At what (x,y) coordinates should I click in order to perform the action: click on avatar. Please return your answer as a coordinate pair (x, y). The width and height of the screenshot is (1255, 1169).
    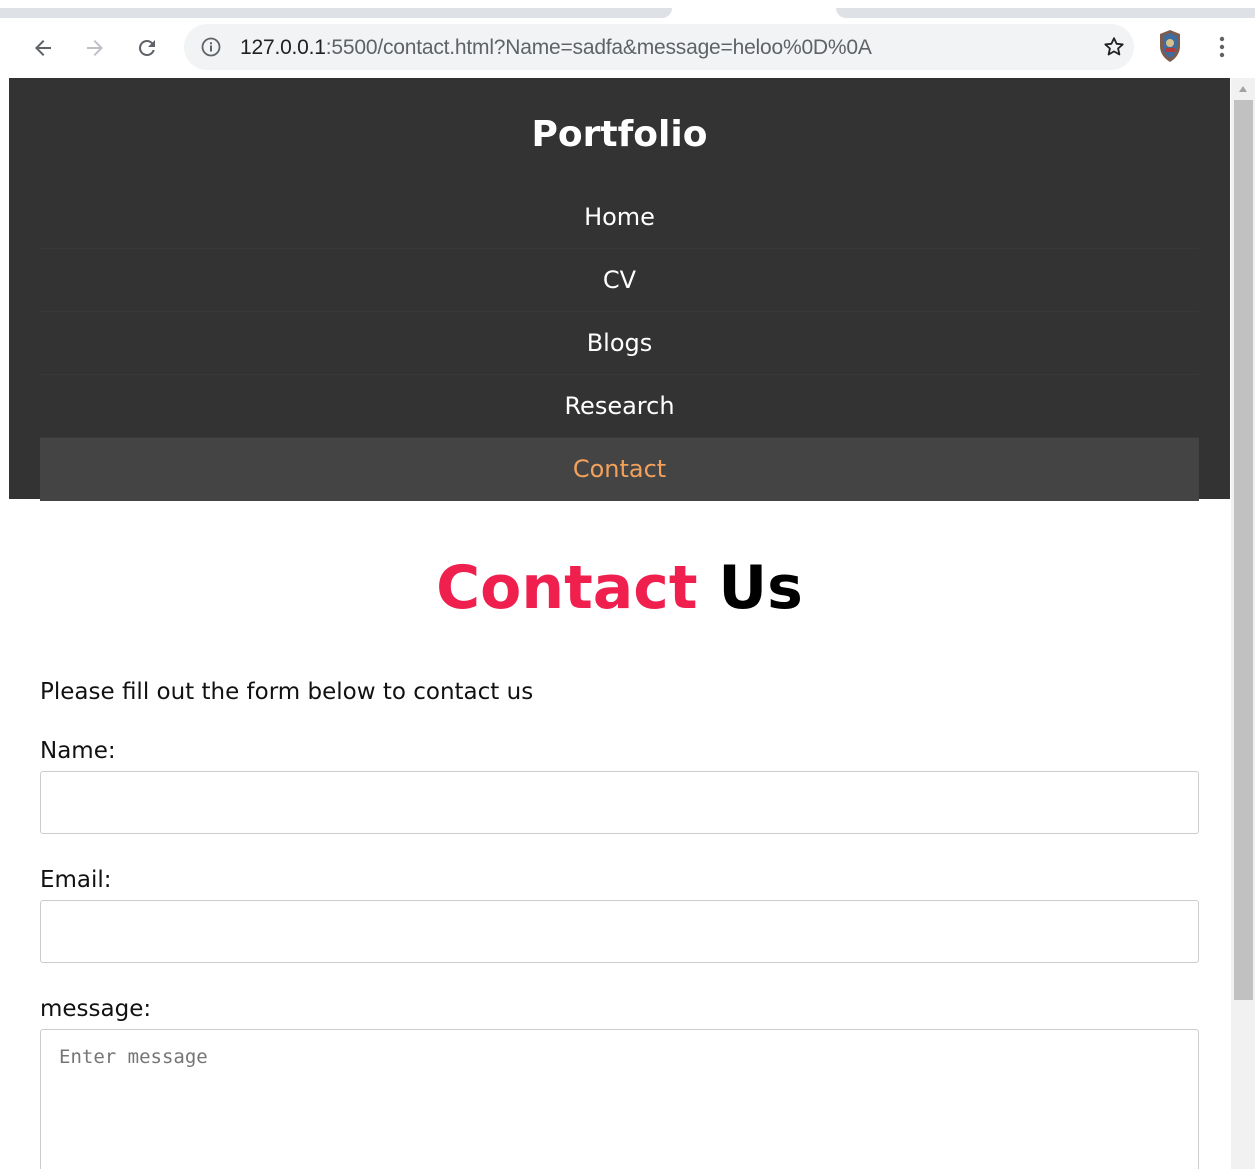
    Looking at the image, I should click on (1170, 46).